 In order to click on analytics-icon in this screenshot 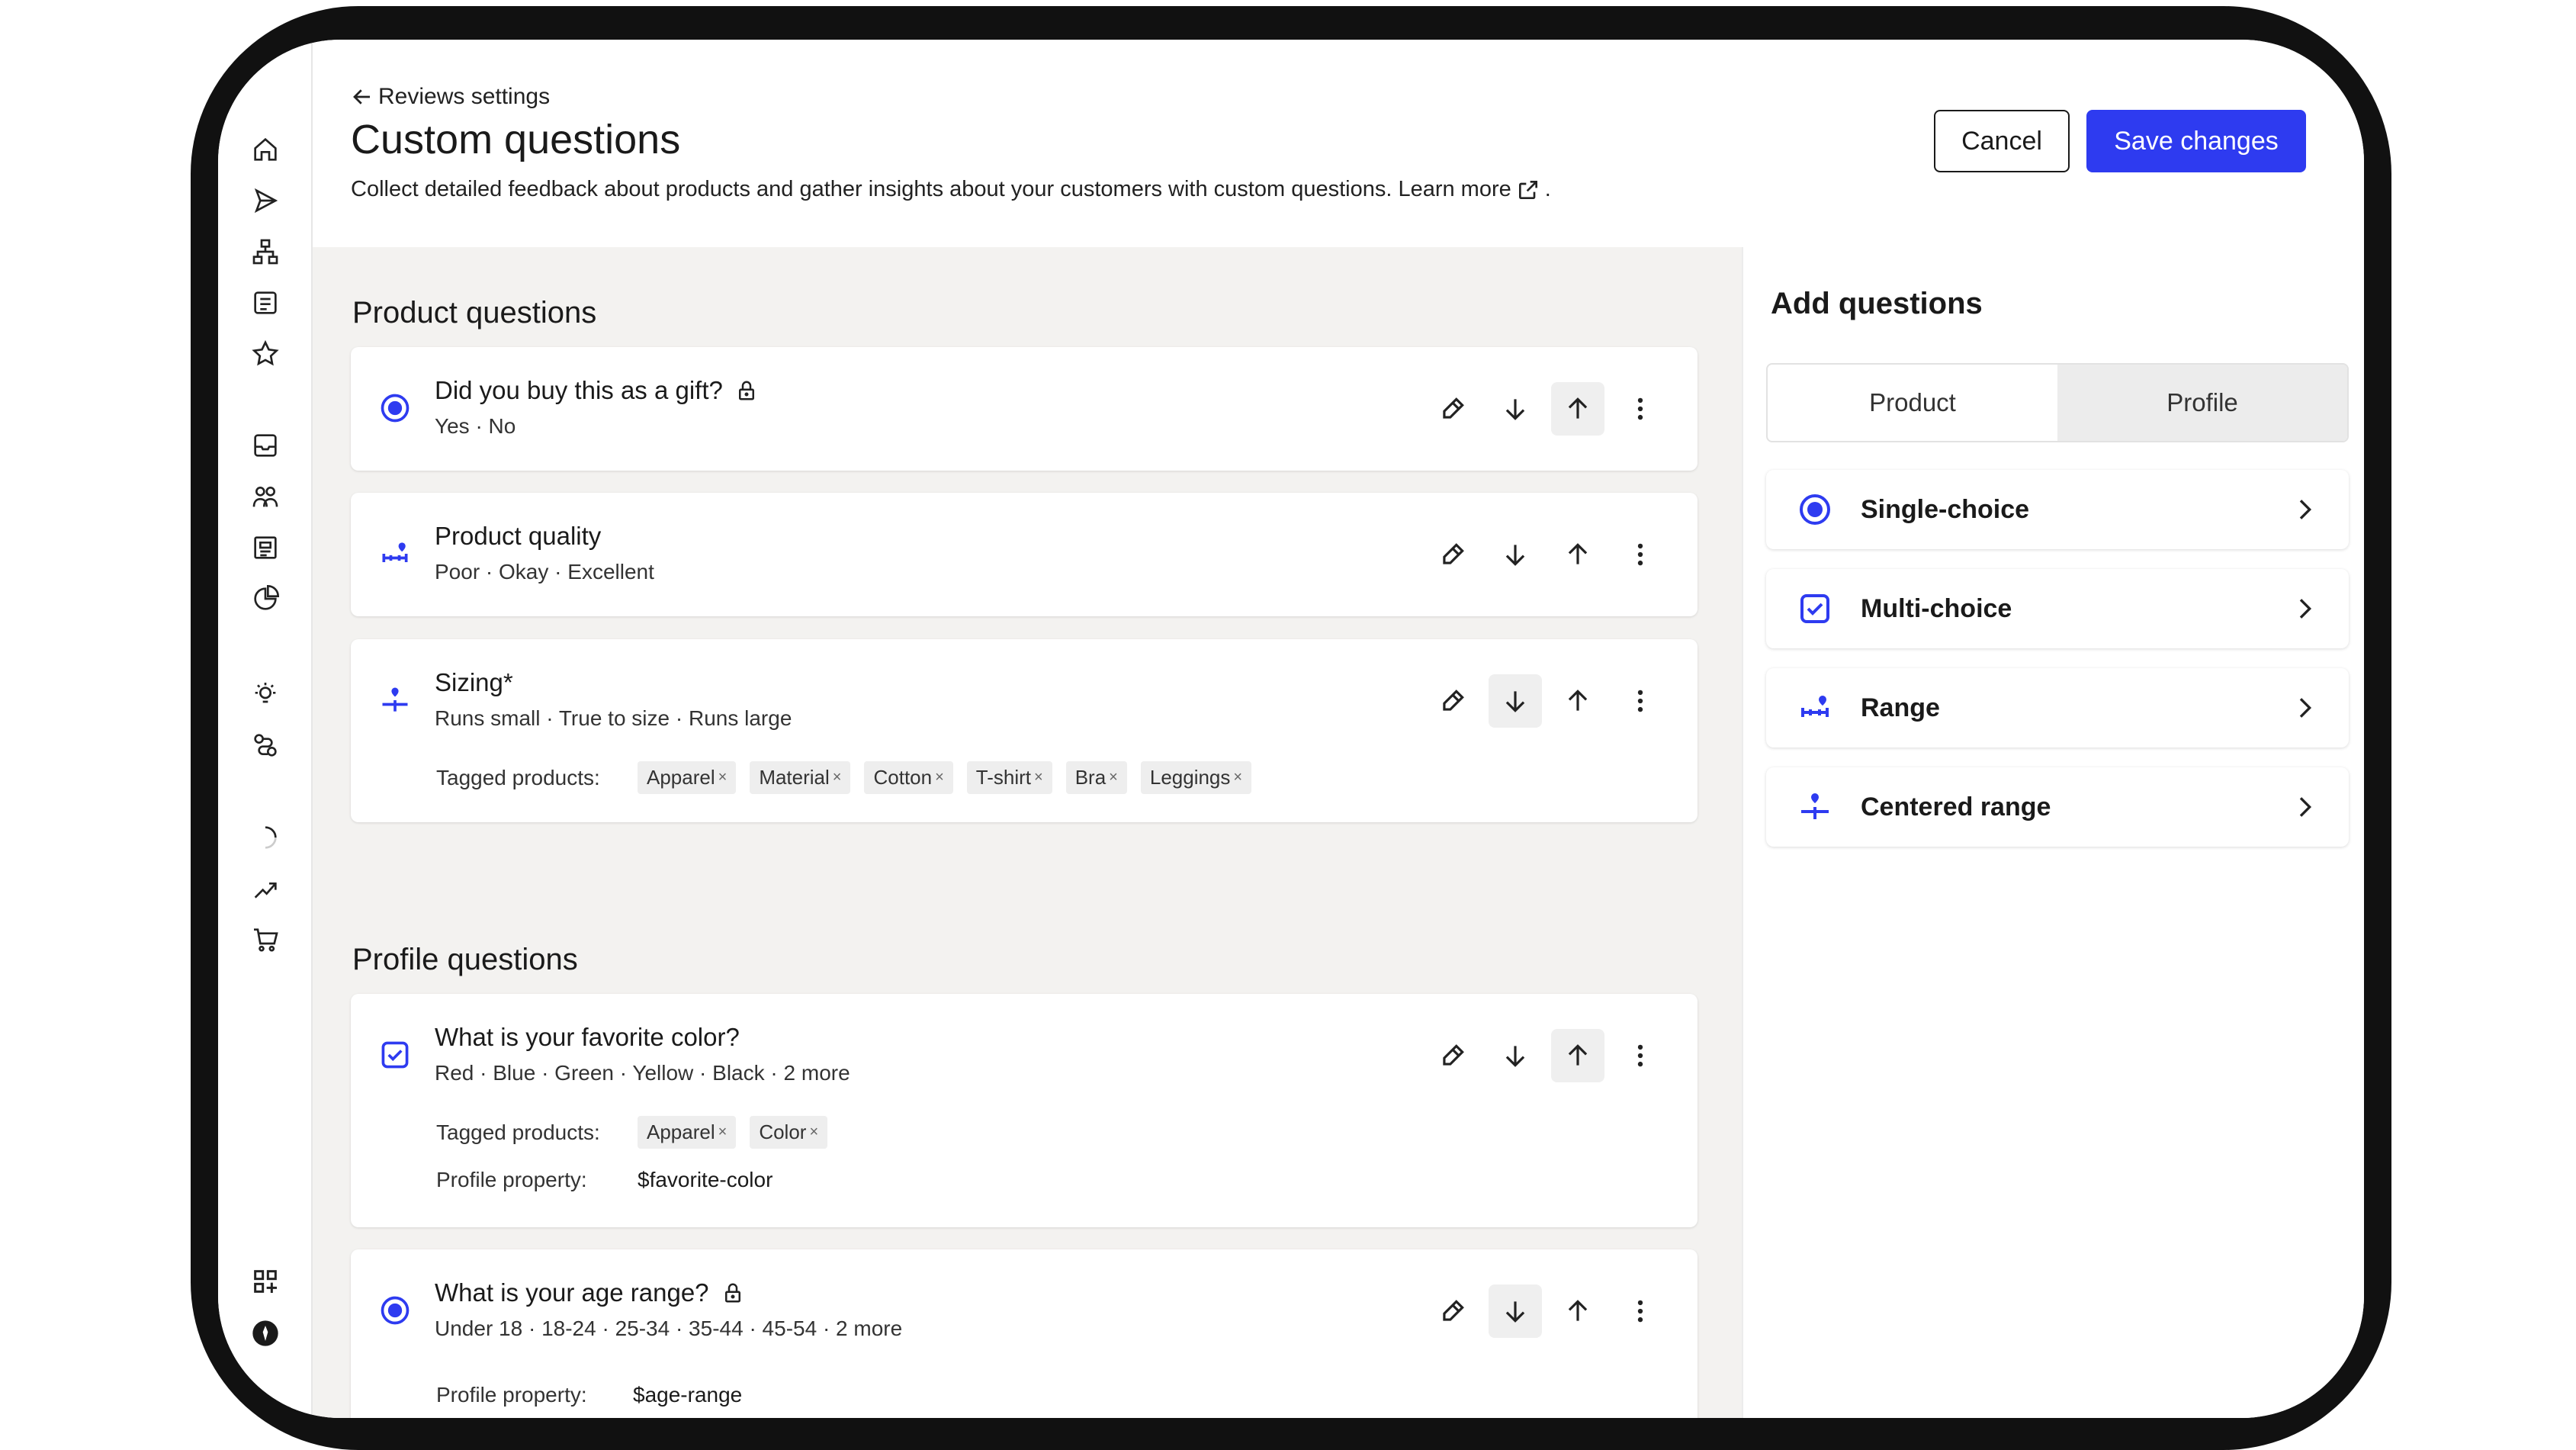, I will do `click(265, 598)`.